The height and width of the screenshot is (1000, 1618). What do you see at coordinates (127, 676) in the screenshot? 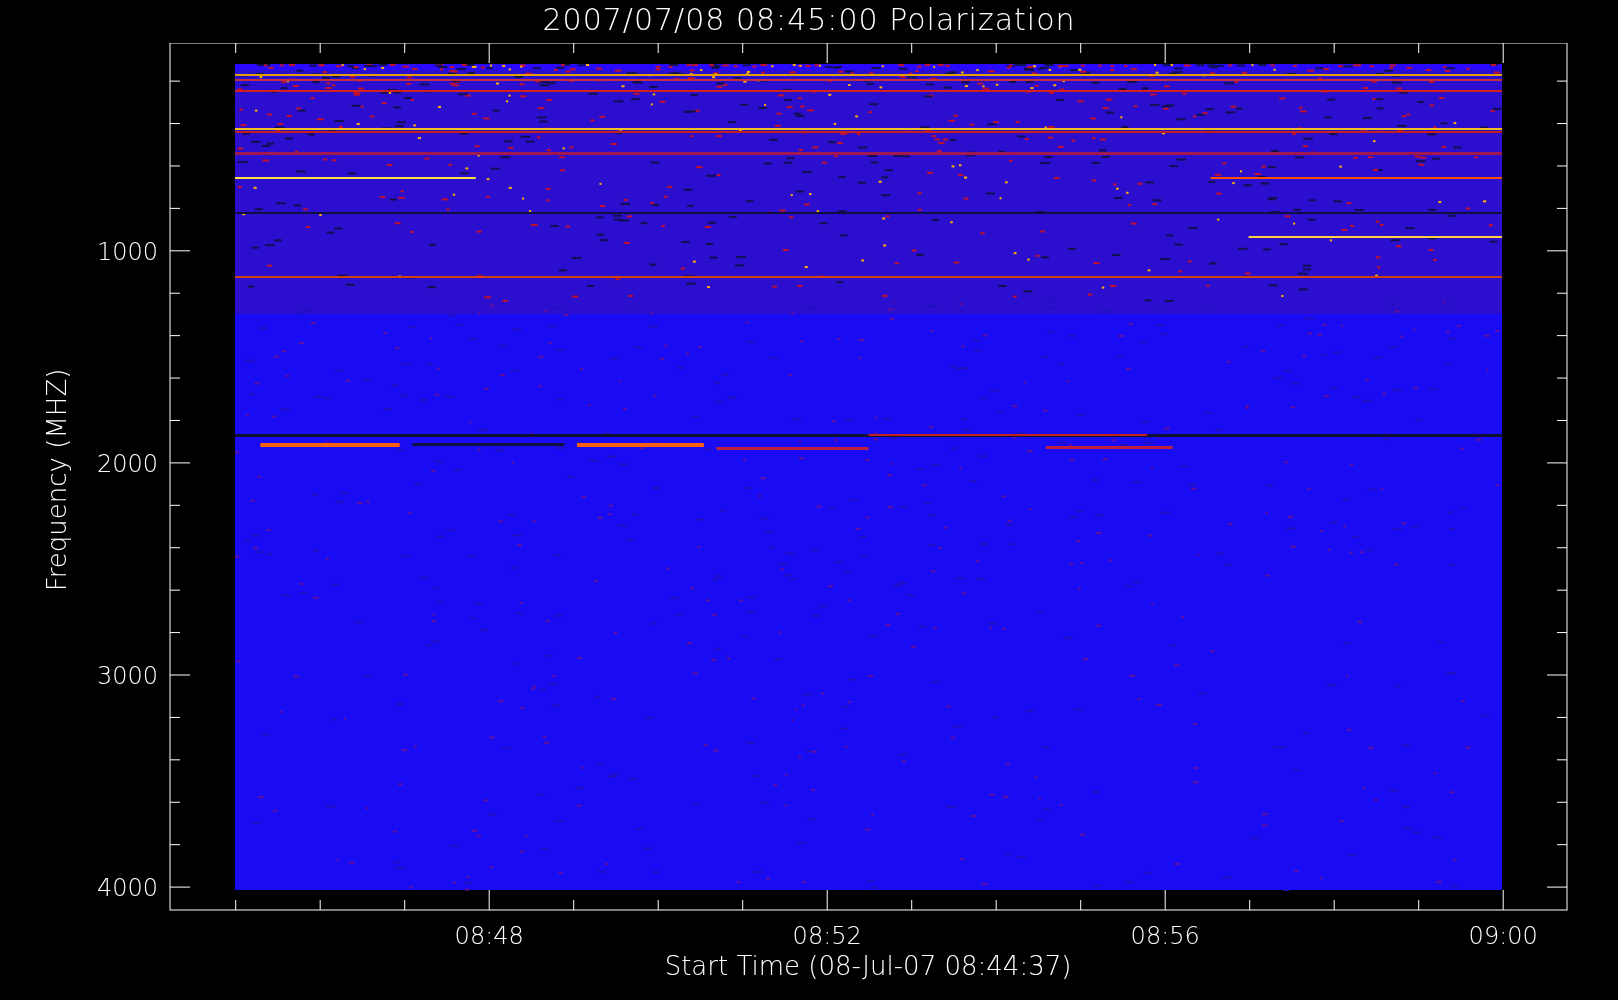
I see `y-tick-label: 3000` at bounding box center [127, 676].